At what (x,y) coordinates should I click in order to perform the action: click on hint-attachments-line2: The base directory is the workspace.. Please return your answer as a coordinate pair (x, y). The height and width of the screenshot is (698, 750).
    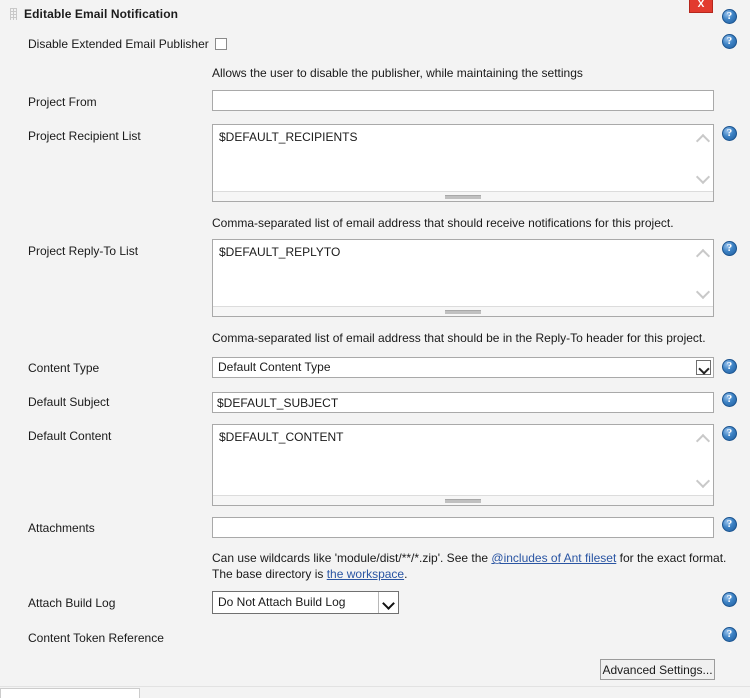
    Looking at the image, I should click on (309, 574).